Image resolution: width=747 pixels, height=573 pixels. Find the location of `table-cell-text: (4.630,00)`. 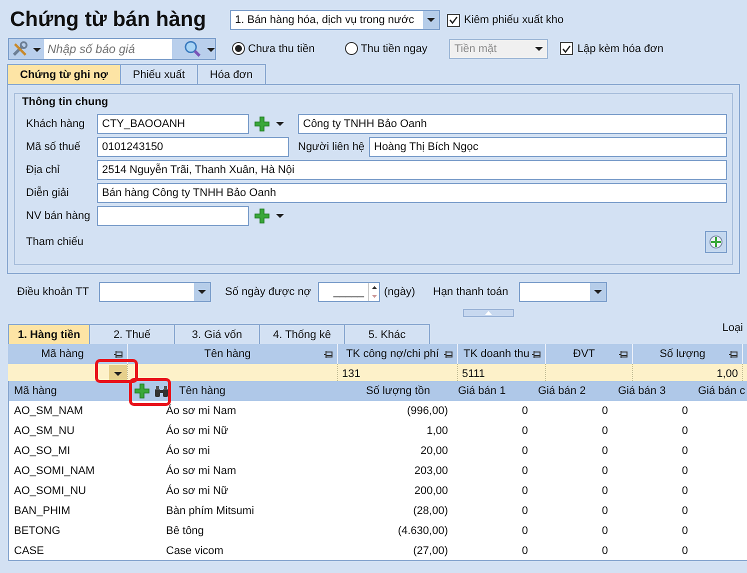

table-cell-text: (4.630,00) is located at coordinates (422, 531).